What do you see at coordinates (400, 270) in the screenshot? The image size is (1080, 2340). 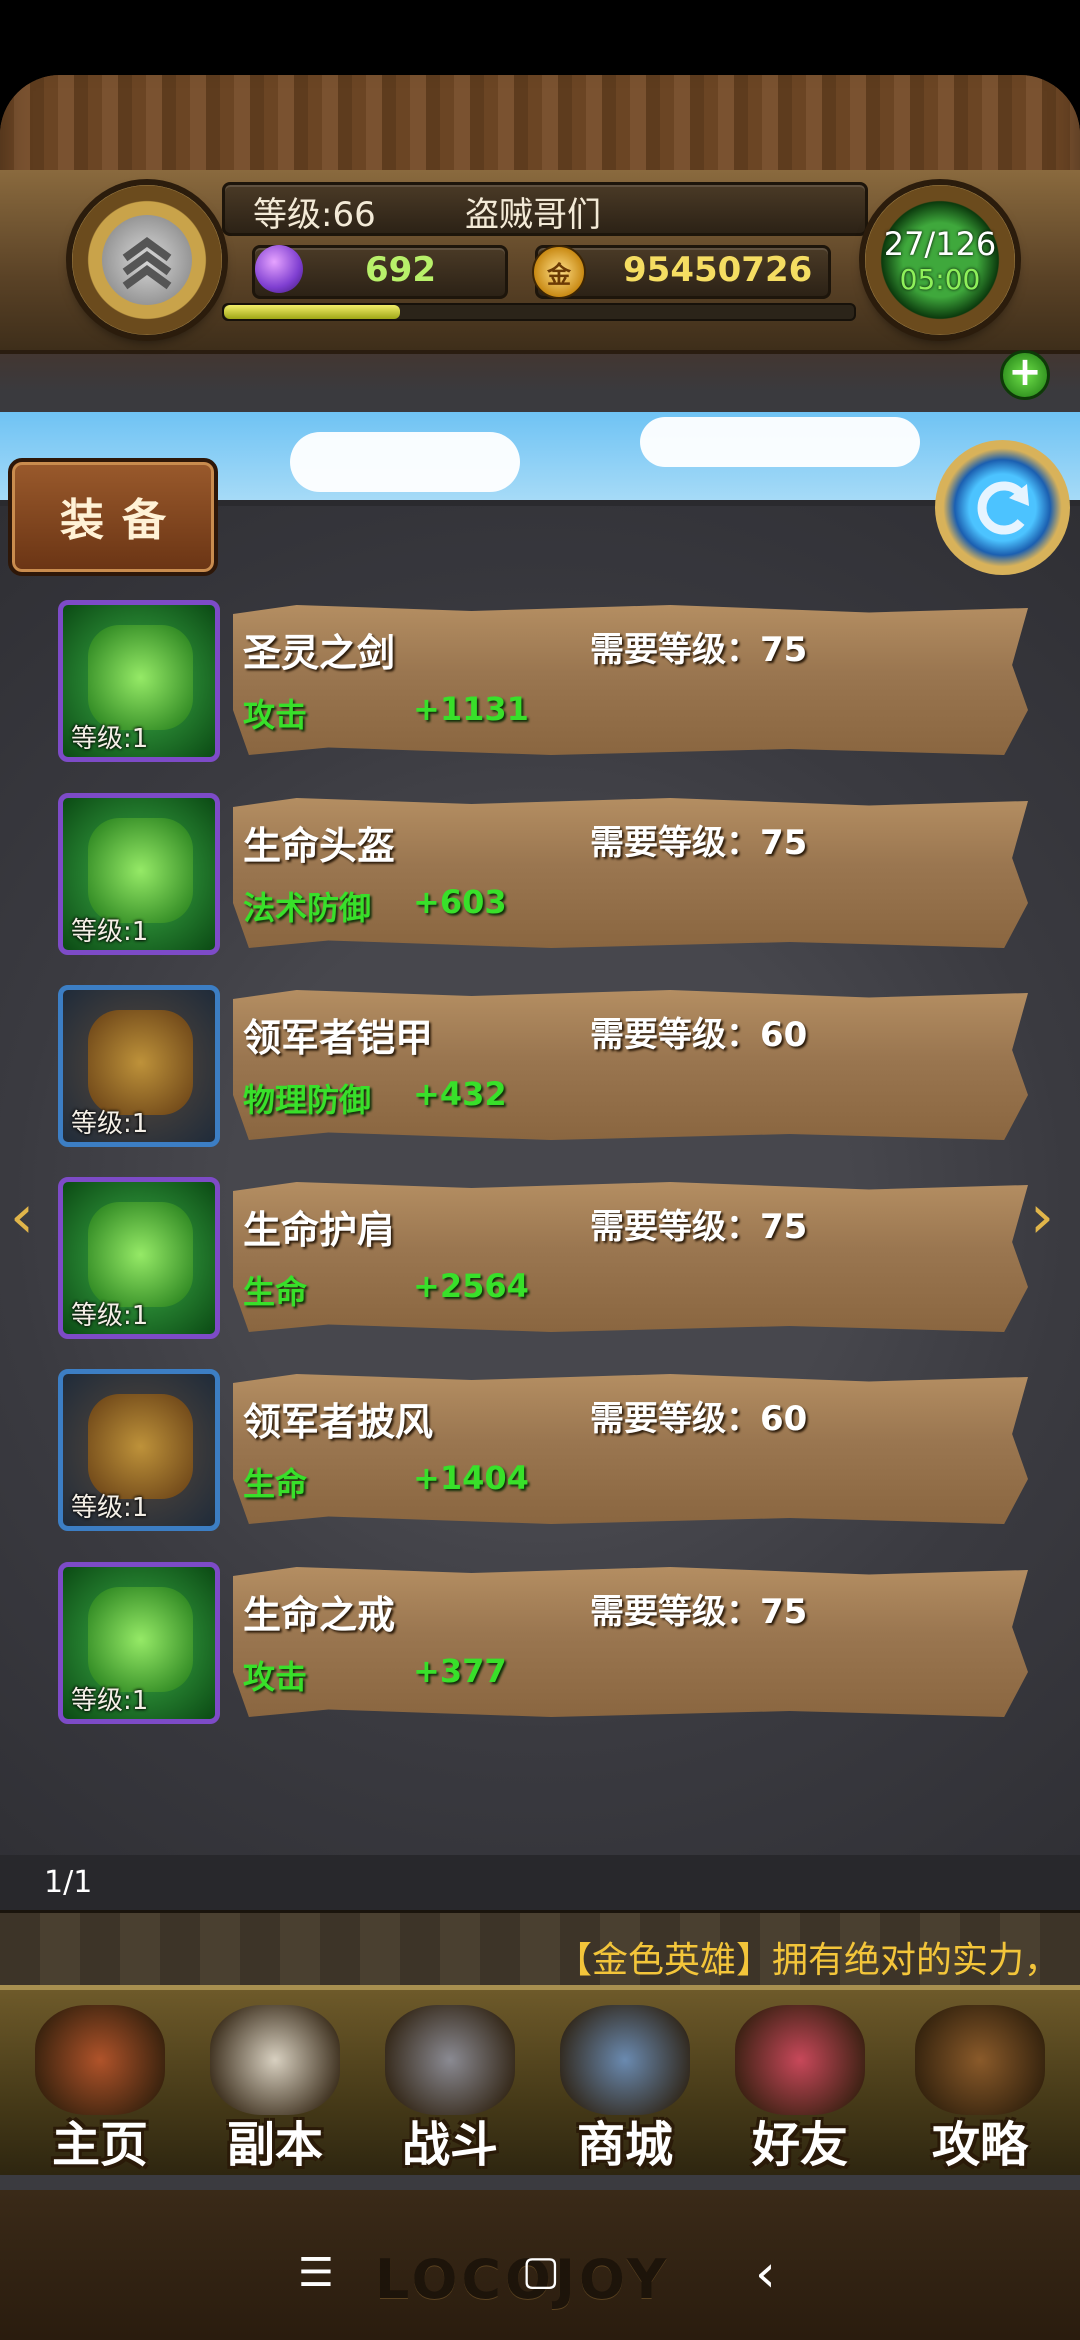 I see `gem-count: 692` at bounding box center [400, 270].